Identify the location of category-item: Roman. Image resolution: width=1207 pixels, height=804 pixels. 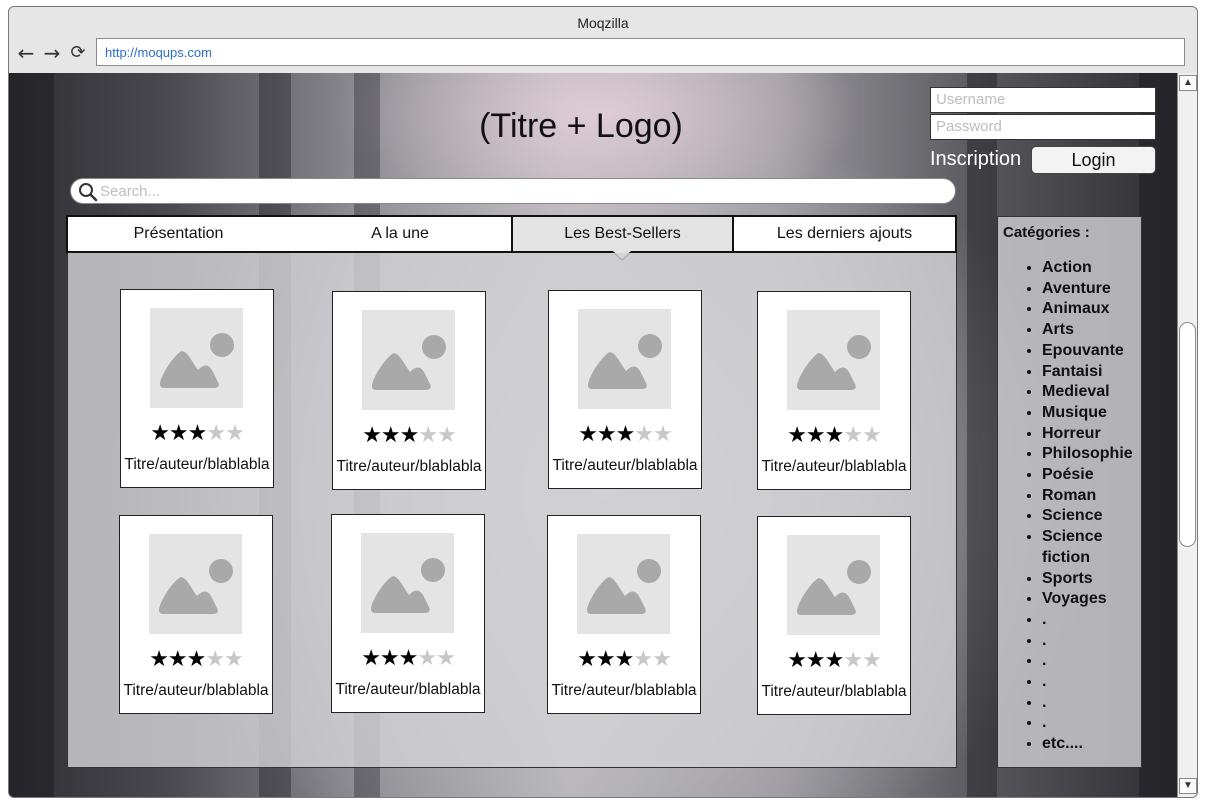
(1092, 496).